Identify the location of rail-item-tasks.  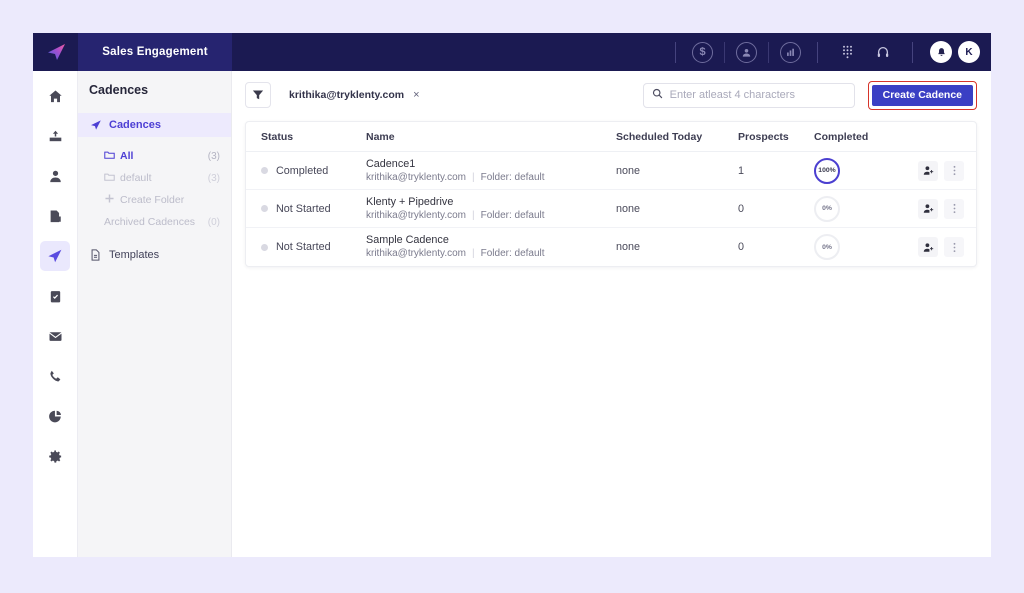
(55, 296).